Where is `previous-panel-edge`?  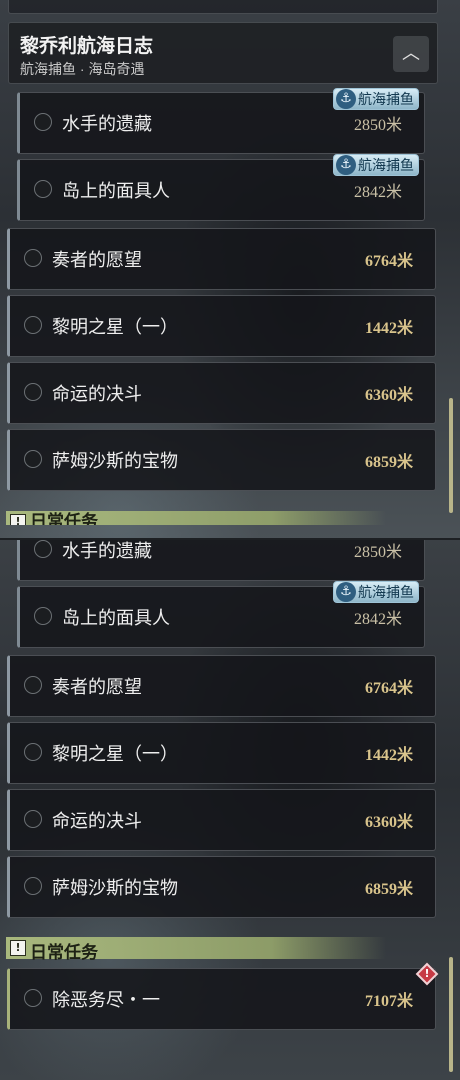 previous-panel-edge is located at coordinates (223, 7).